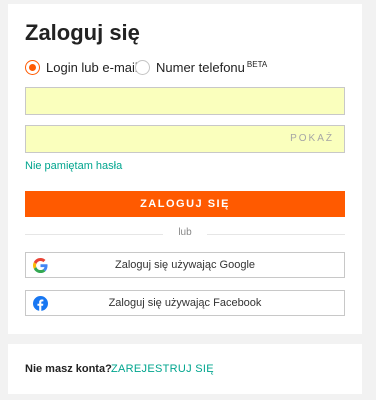  What do you see at coordinates (142, 67) in the screenshot?
I see `radio-button-unchecked` at bounding box center [142, 67].